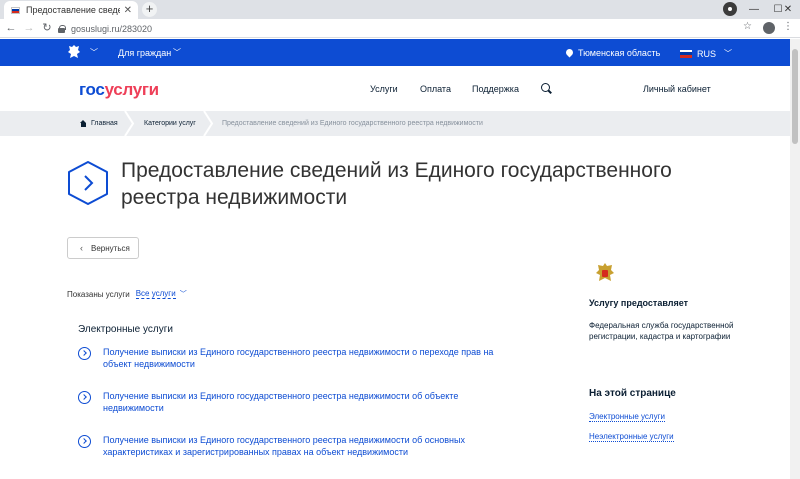 The image size is (800, 479). Describe the element at coordinates (395, 52) in the screenshot. I see `top-blue-bar: ﹀ Для граждан ﹀ Тюменская область RUS ﹀` at that location.